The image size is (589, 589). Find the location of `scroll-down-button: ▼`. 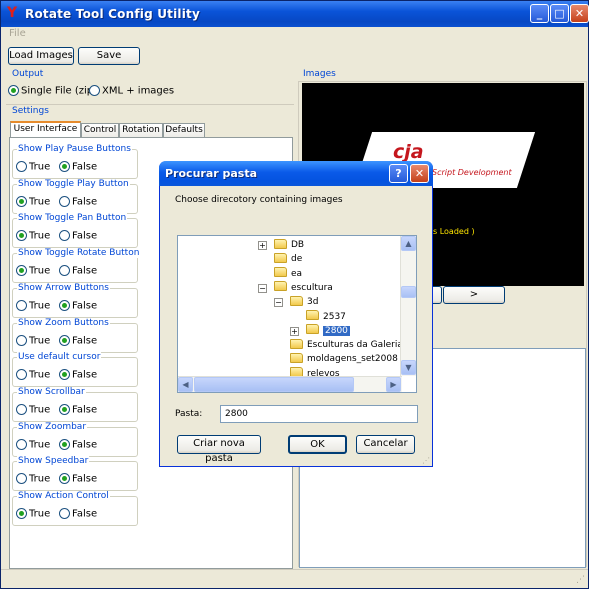

scroll-down-button: ▼ is located at coordinates (408, 367).